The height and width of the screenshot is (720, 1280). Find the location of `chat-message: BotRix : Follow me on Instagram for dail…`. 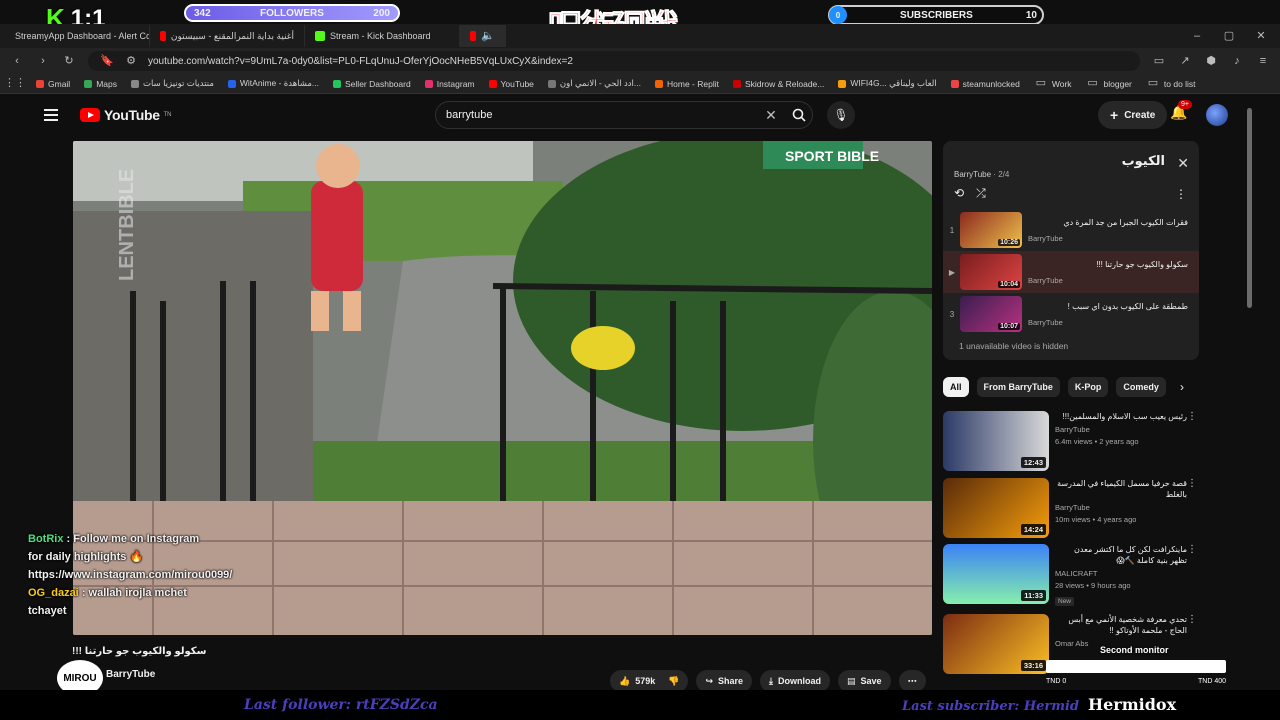

chat-message: BotRix : Follow me on Instagram for dail… is located at coordinates (130, 557).